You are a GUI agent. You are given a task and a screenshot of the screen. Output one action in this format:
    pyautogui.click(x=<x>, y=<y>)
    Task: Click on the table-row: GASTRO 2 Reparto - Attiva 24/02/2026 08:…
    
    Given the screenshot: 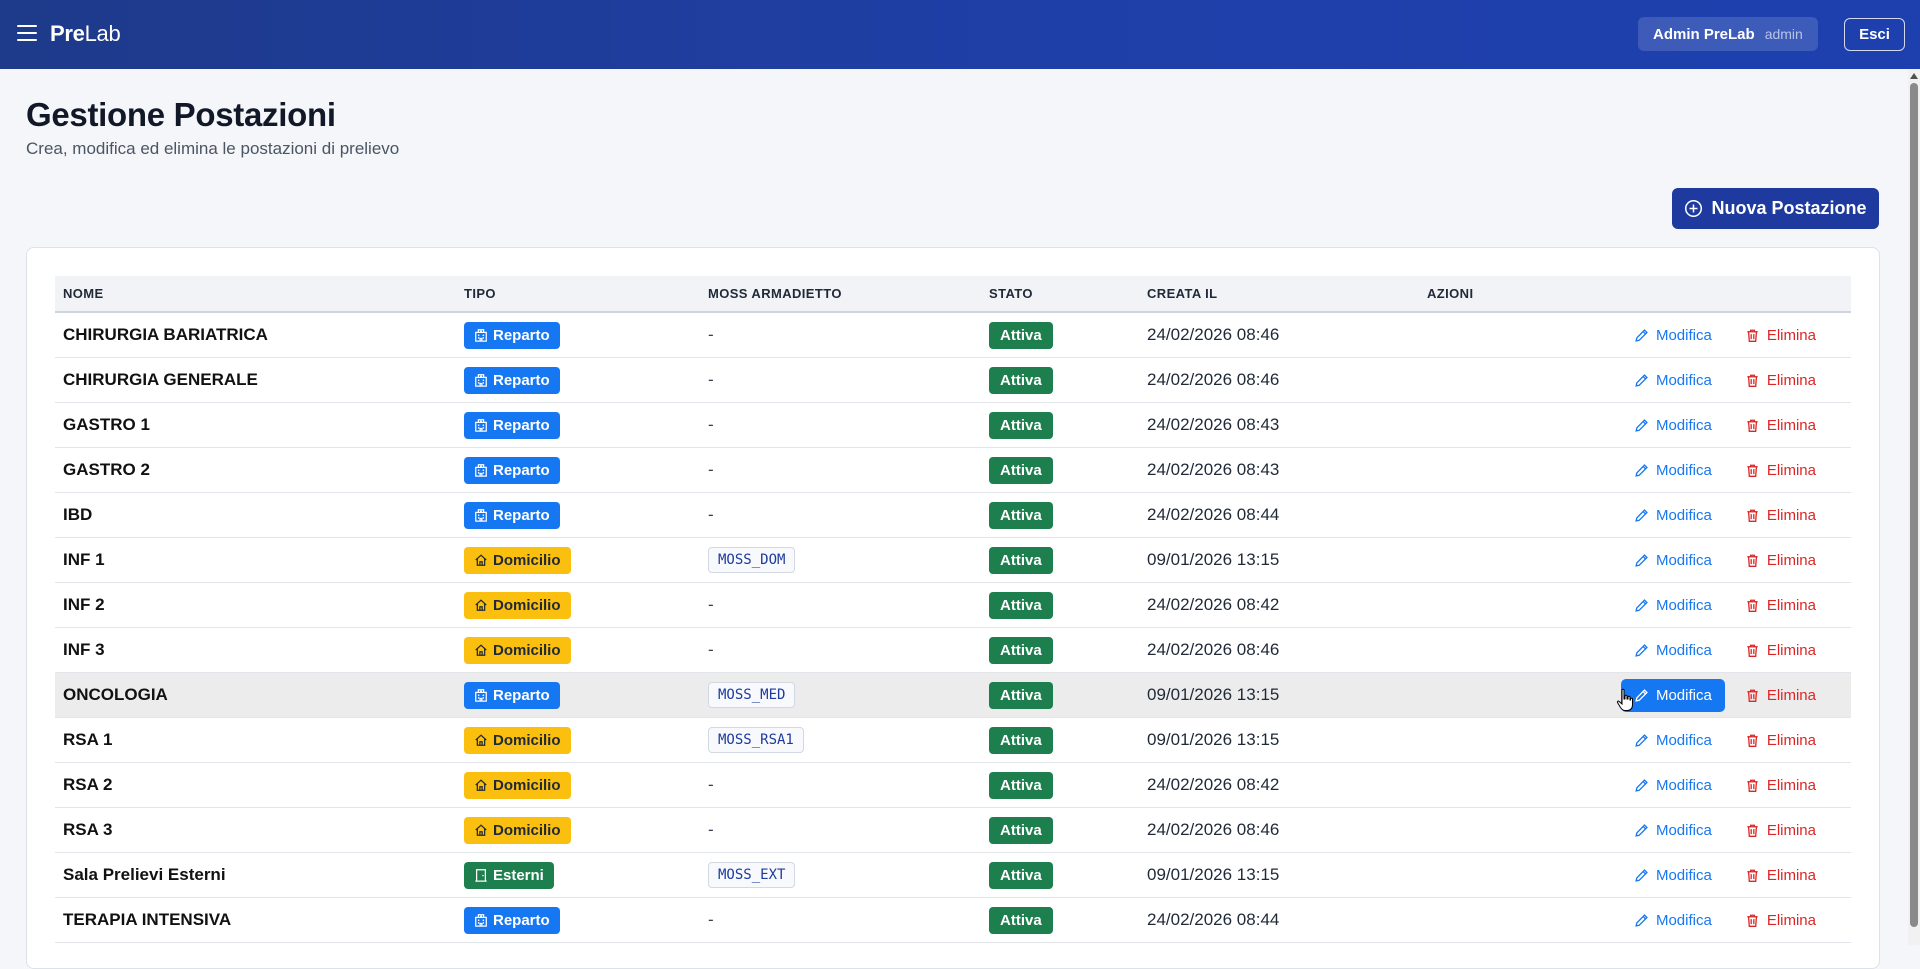 What is the action you would take?
    pyautogui.click(x=953, y=470)
    